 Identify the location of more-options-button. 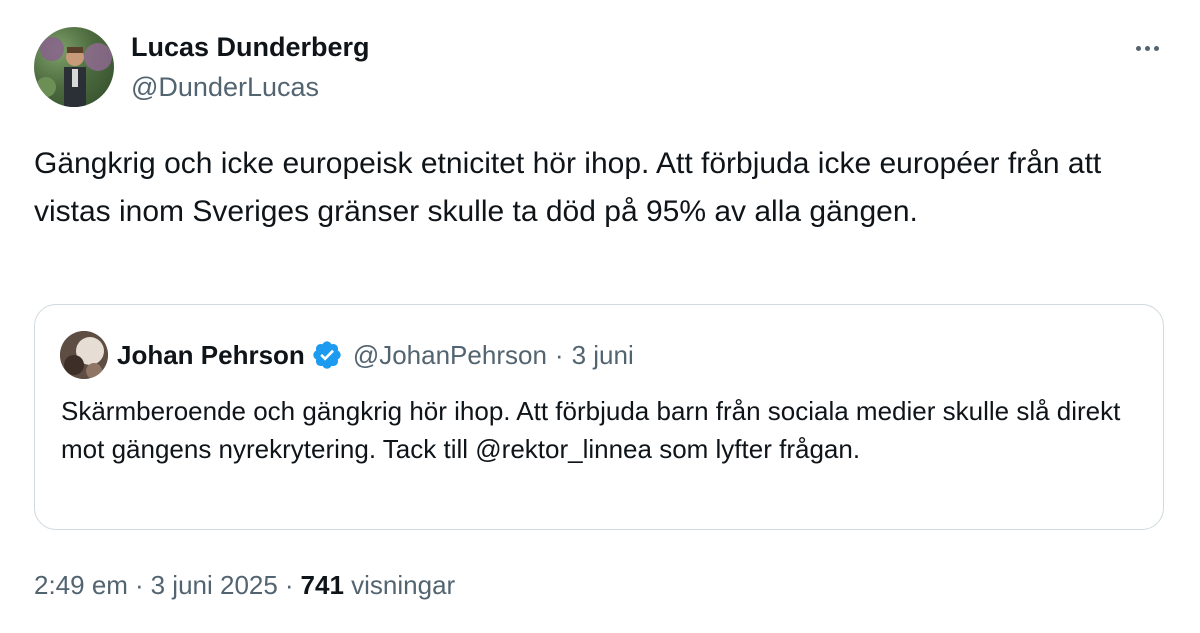
(1147, 48).